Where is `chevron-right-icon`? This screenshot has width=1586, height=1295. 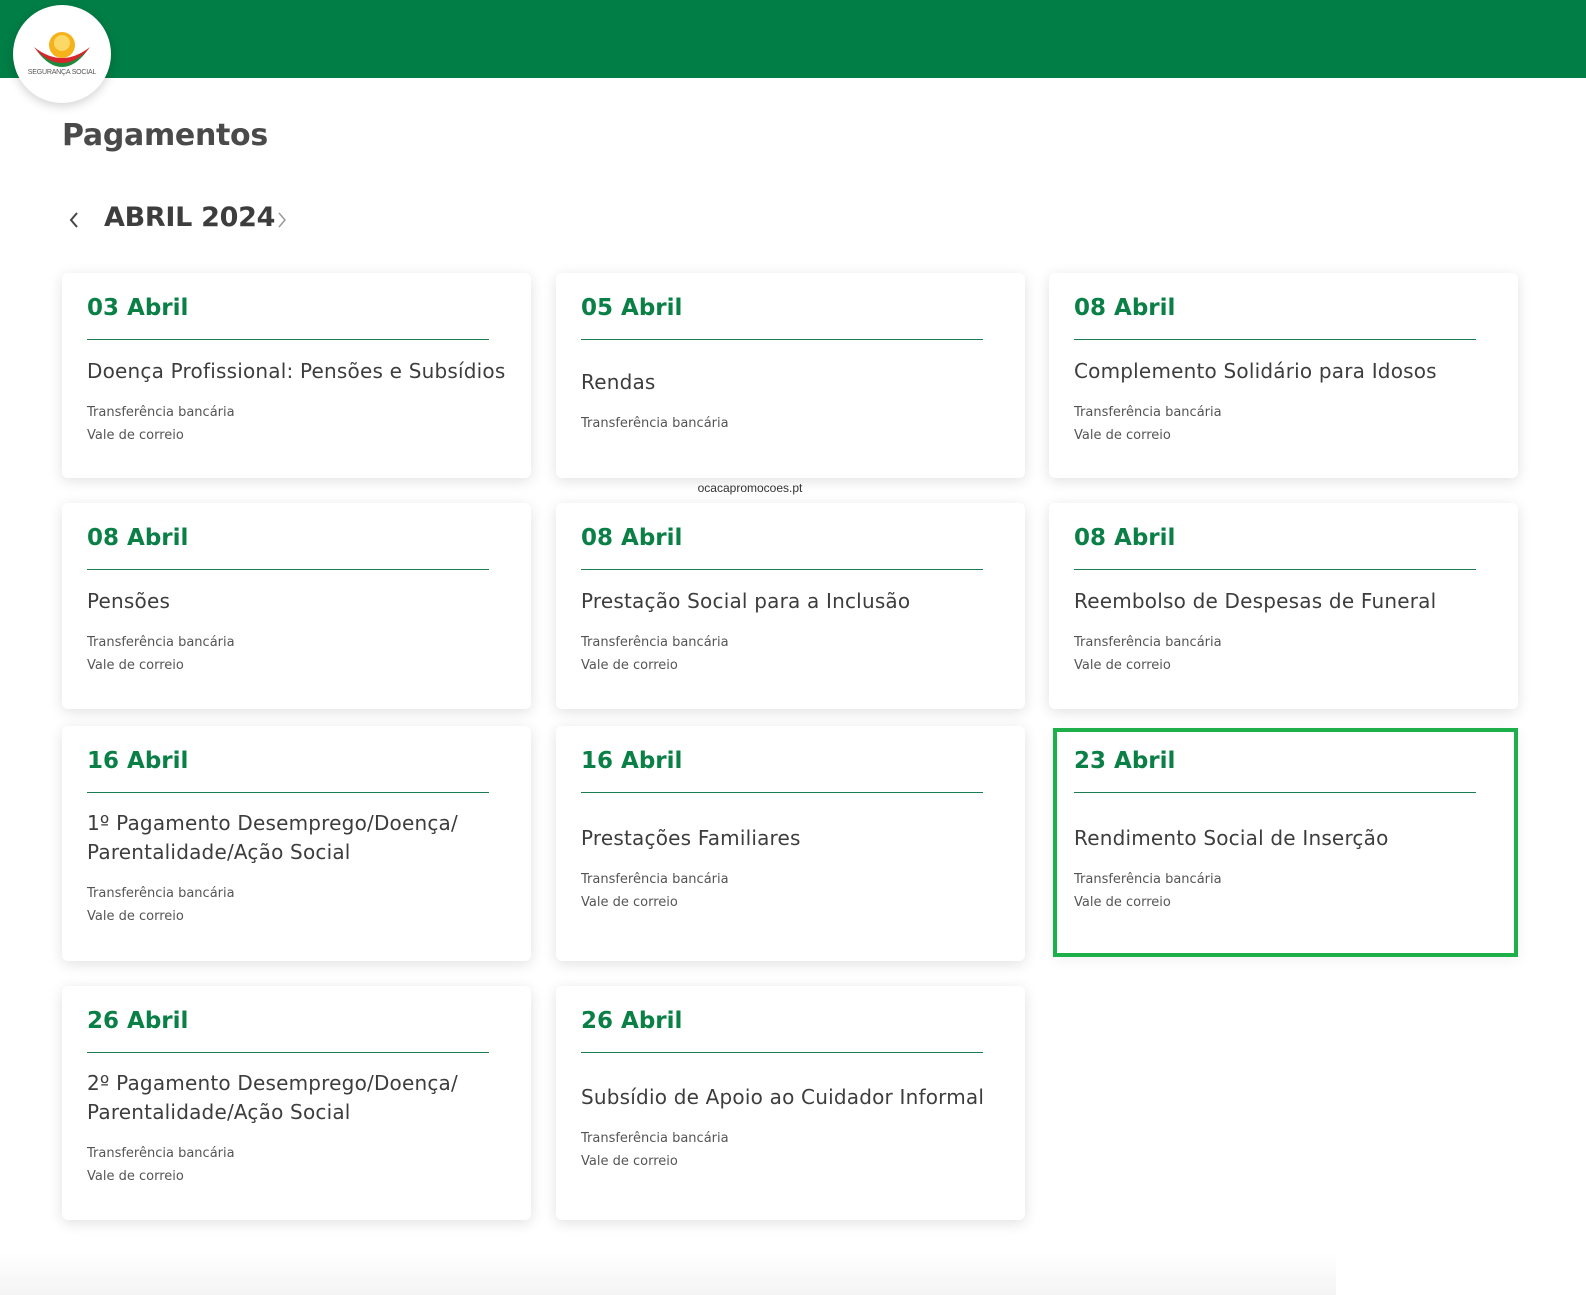 chevron-right-icon is located at coordinates (282, 220).